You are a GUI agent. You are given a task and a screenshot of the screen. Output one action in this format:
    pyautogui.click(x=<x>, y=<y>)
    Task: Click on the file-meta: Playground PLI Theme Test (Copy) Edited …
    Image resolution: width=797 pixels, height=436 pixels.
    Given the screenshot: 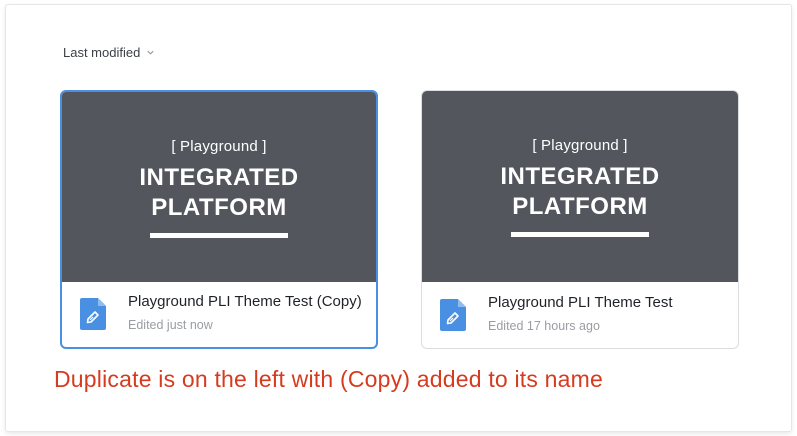 What is the action you would take?
    pyautogui.click(x=219, y=314)
    